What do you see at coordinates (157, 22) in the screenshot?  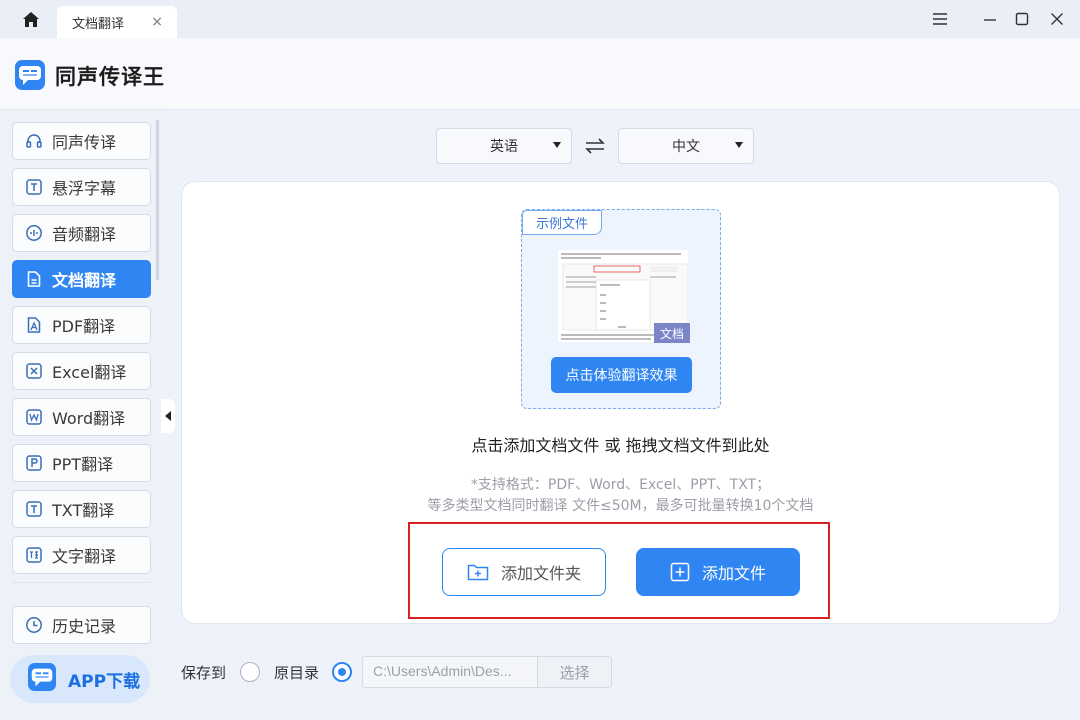 I see `tab-close-icon: ×` at bounding box center [157, 22].